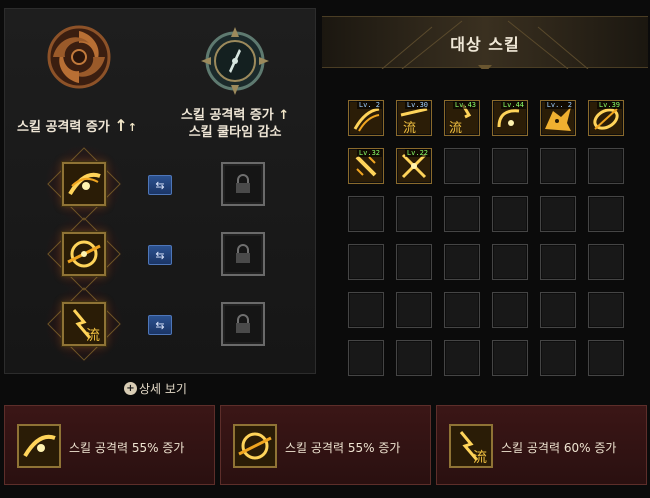 The image size is (650, 498). What do you see at coordinates (510, 118) in the screenshot?
I see `target-skill-slot: Lv.44` at bounding box center [510, 118].